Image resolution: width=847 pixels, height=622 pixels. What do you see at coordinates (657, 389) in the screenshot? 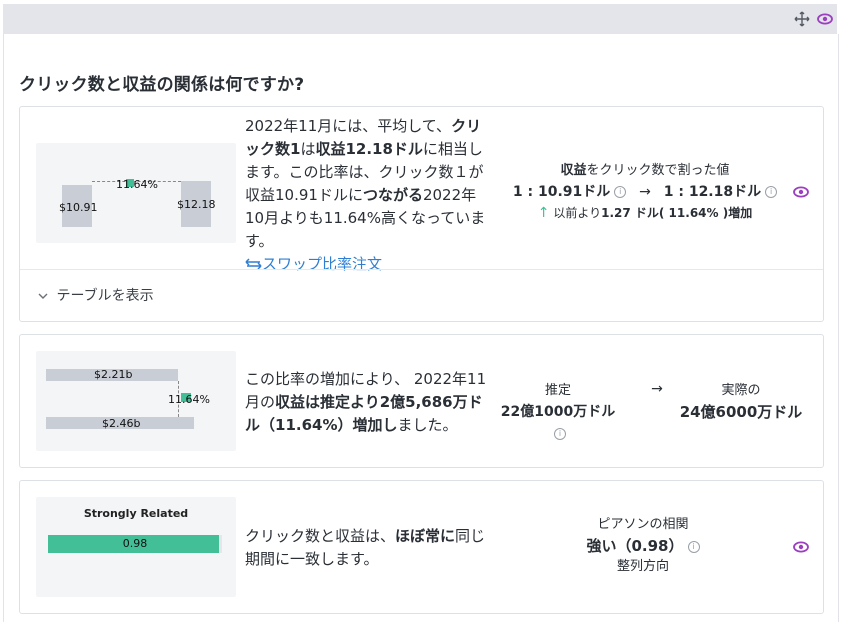
I see `arrow-icon: →` at bounding box center [657, 389].